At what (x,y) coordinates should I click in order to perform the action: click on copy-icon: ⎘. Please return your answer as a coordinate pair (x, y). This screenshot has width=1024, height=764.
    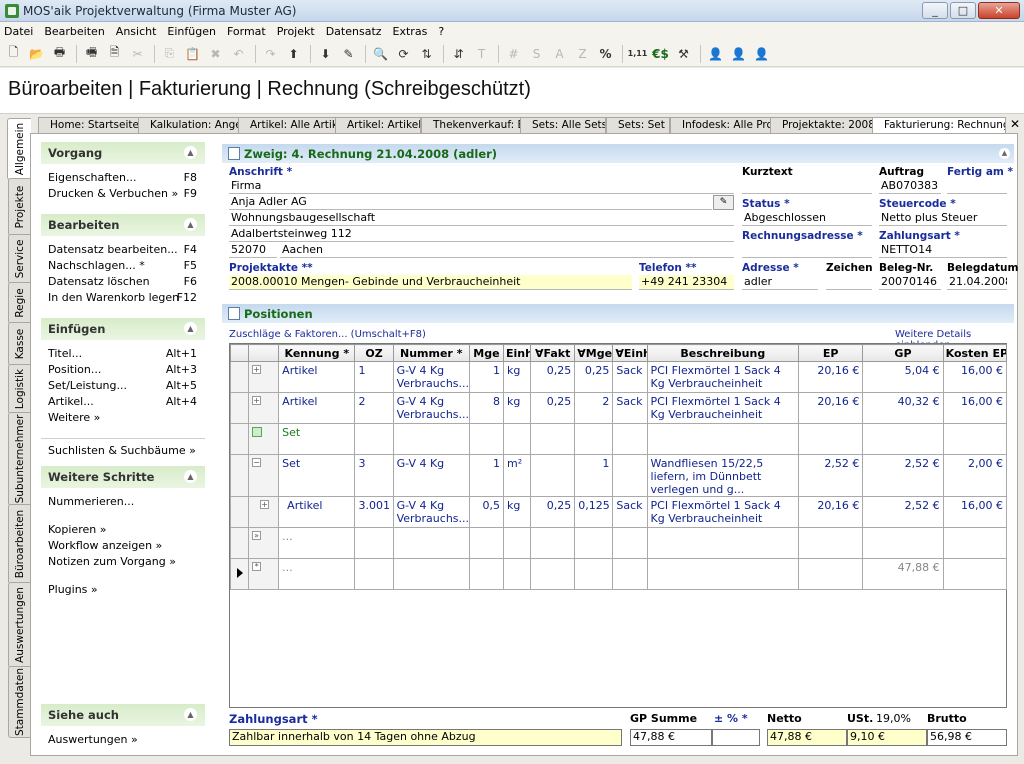
    Looking at the image, I should click on (169, 53).